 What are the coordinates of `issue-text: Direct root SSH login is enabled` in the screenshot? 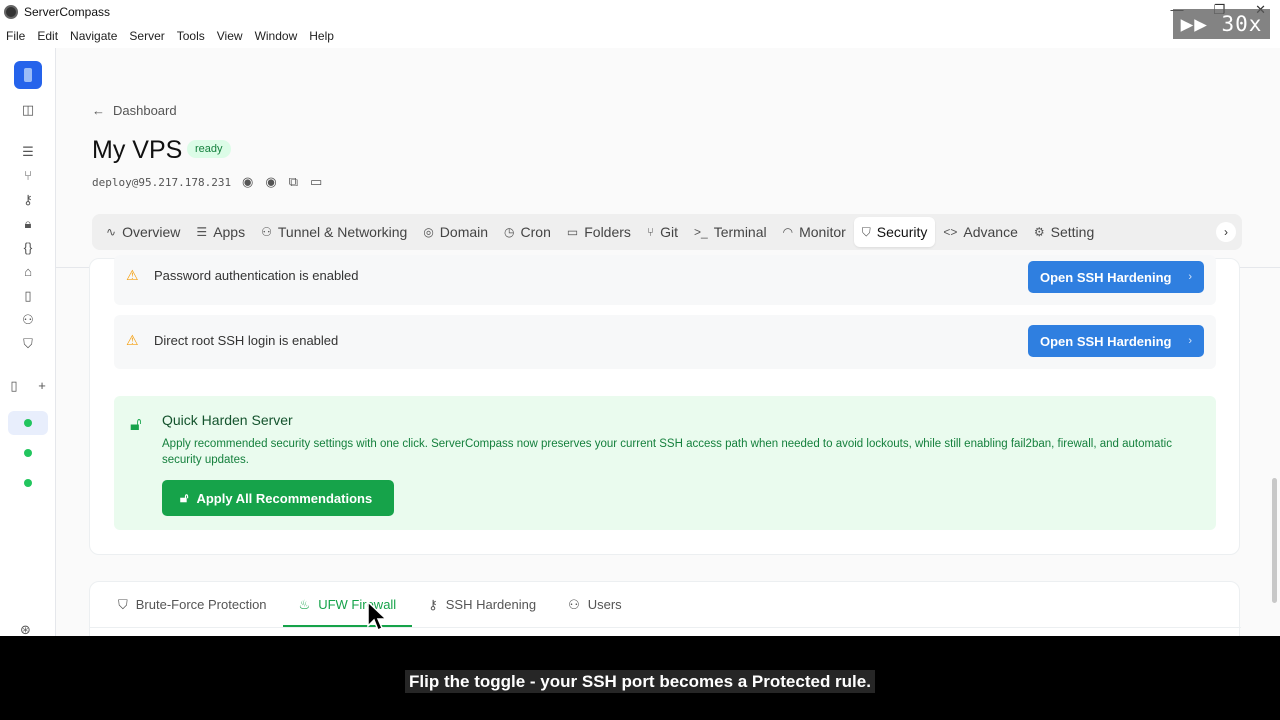 It's located at (246, 340).